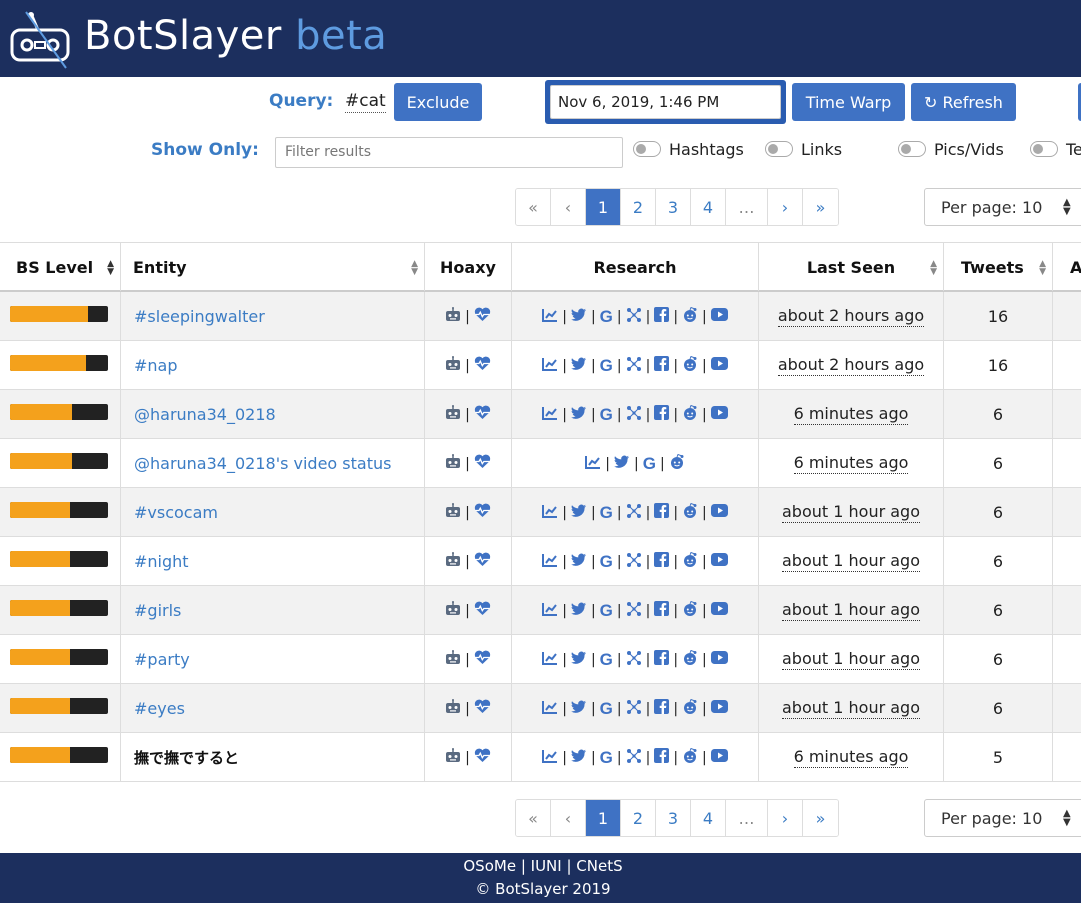 The height and width of the screenshot is (903, 1081). What do you see at coordinates (820, 207) in the screenshot?
I see `last-page-button: »` at bounding box center [820, 207].